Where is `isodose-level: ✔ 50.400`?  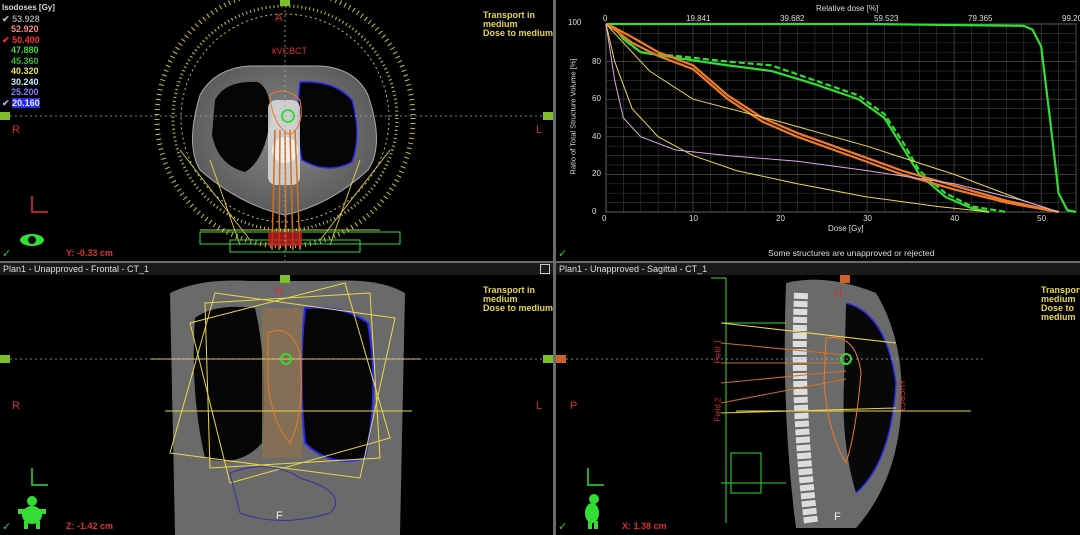
isodose-level: ✔ 50.400 is located at coordinates (28, 40).